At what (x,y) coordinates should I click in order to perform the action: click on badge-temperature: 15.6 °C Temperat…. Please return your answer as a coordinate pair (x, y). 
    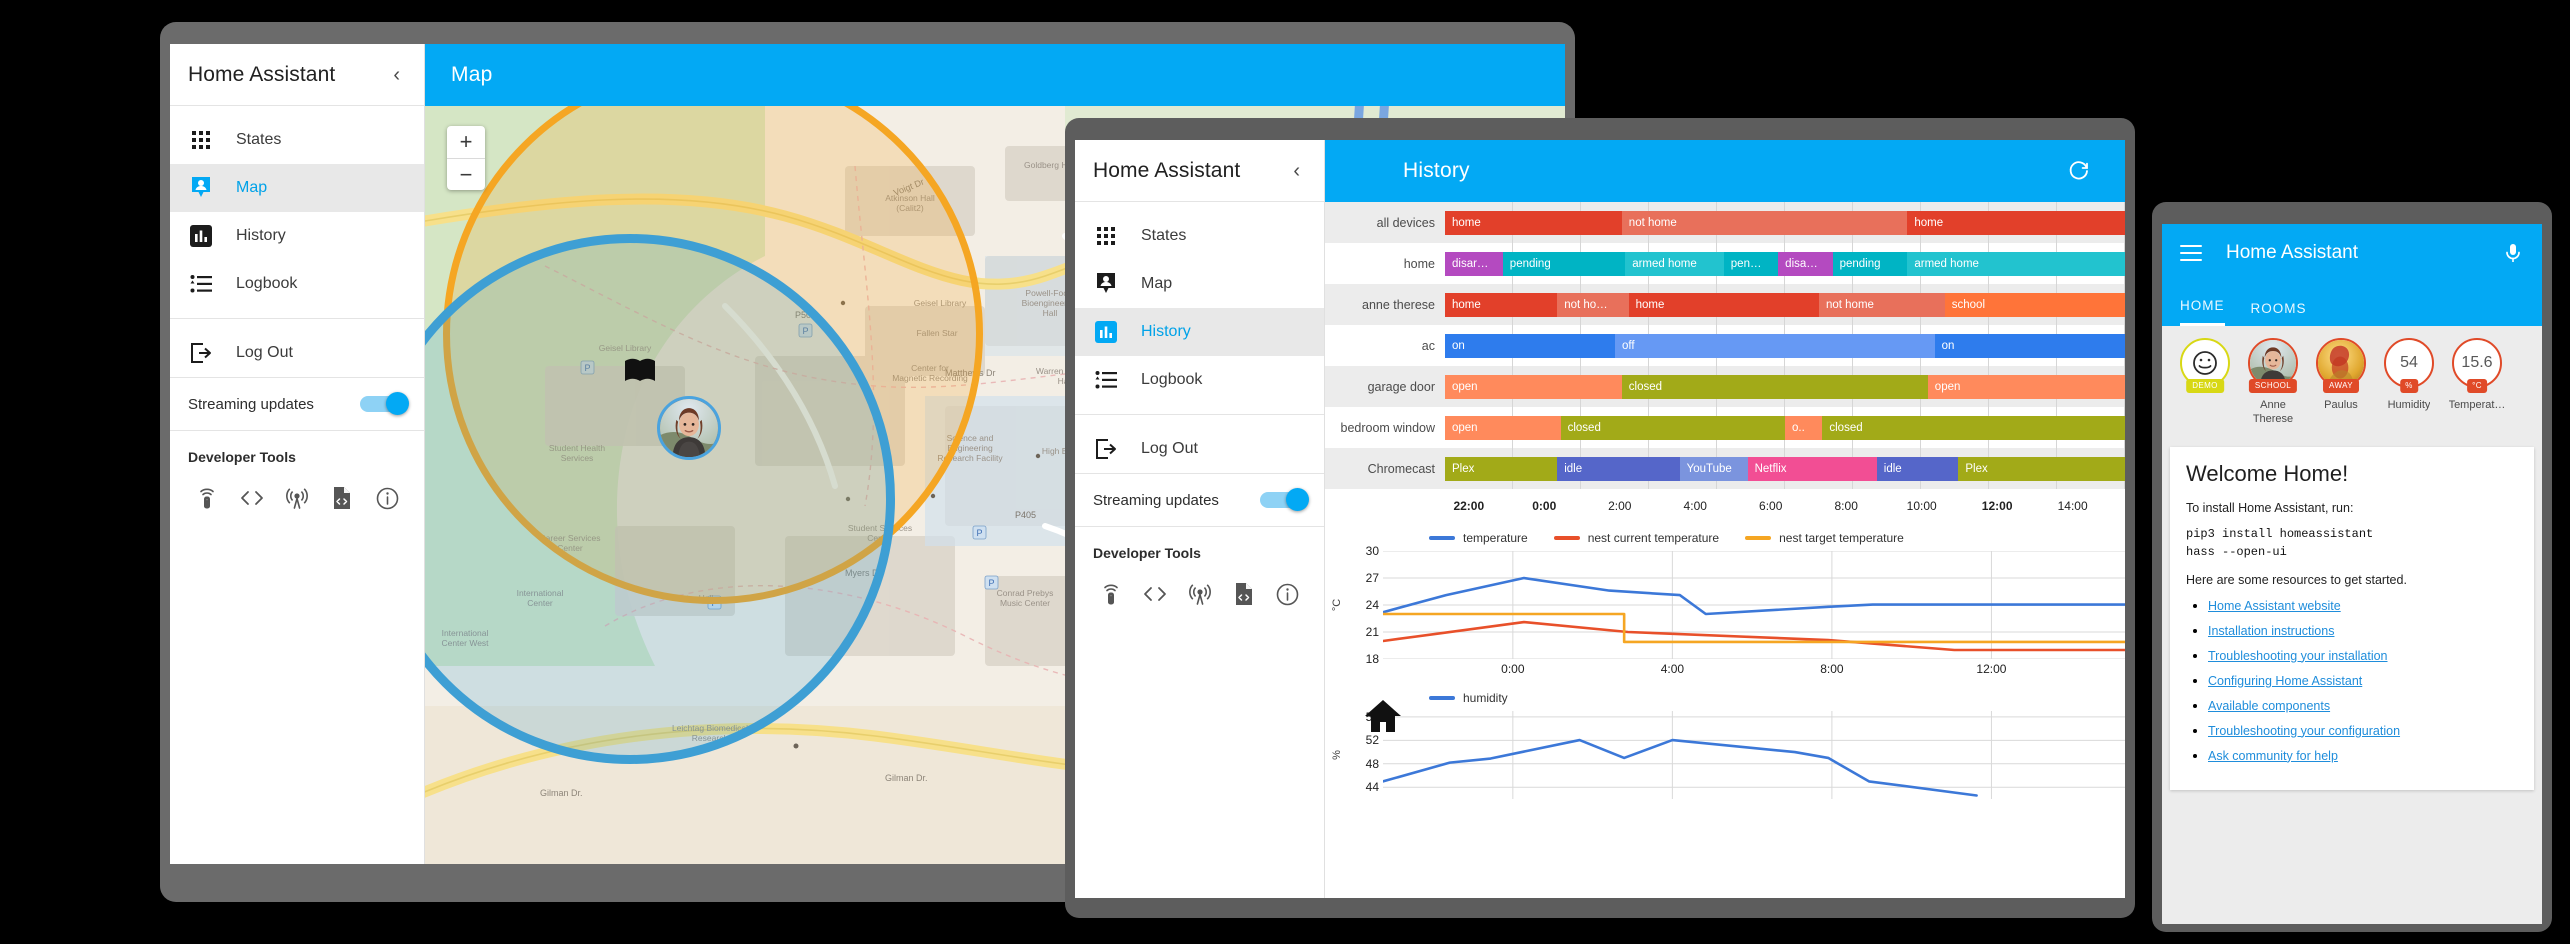
    Looking at the image, I should click on (2477, 382).